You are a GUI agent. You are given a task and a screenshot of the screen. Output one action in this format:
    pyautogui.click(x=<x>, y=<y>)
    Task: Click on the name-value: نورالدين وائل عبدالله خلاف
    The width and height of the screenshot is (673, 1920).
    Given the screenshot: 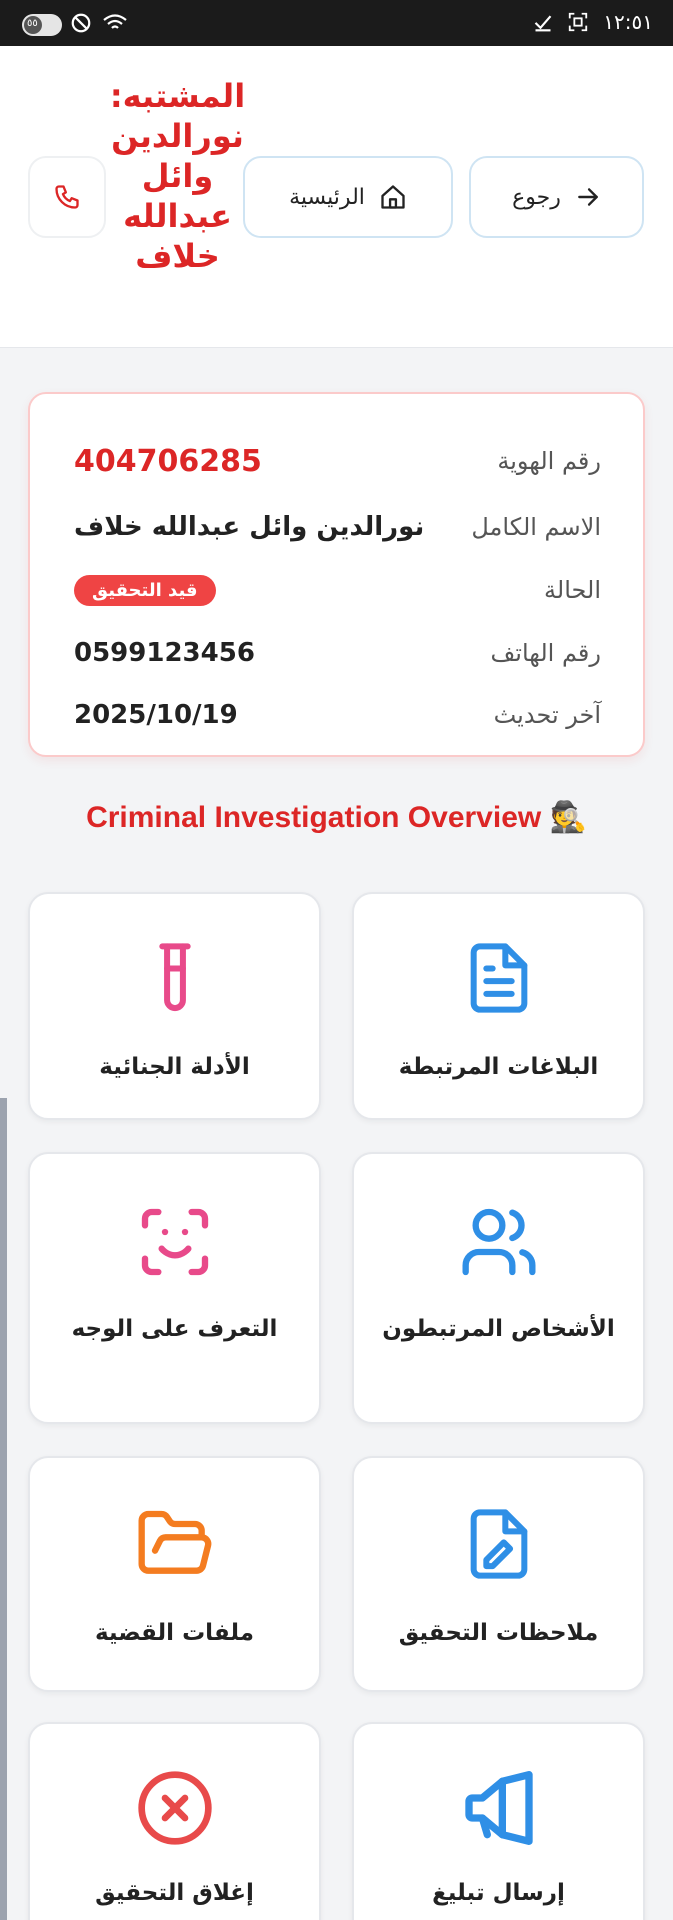 What is the action you would take?
    pyautogui.click(x=249, y=527)
    